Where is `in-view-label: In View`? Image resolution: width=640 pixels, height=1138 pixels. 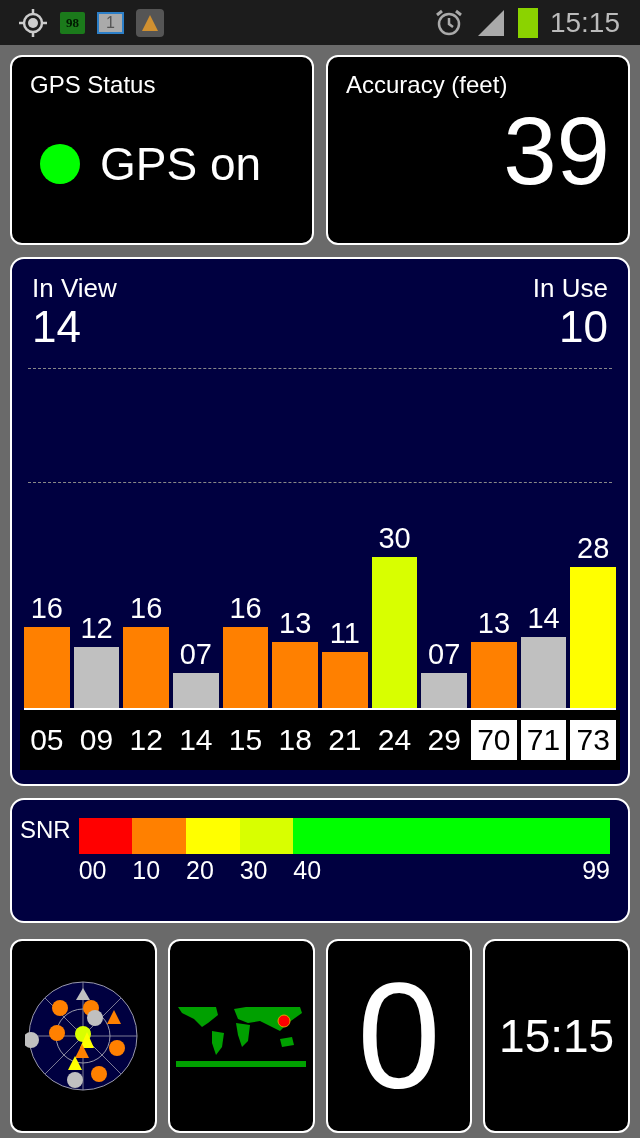
in-view-label: In View is located at coordinates (74, 288).